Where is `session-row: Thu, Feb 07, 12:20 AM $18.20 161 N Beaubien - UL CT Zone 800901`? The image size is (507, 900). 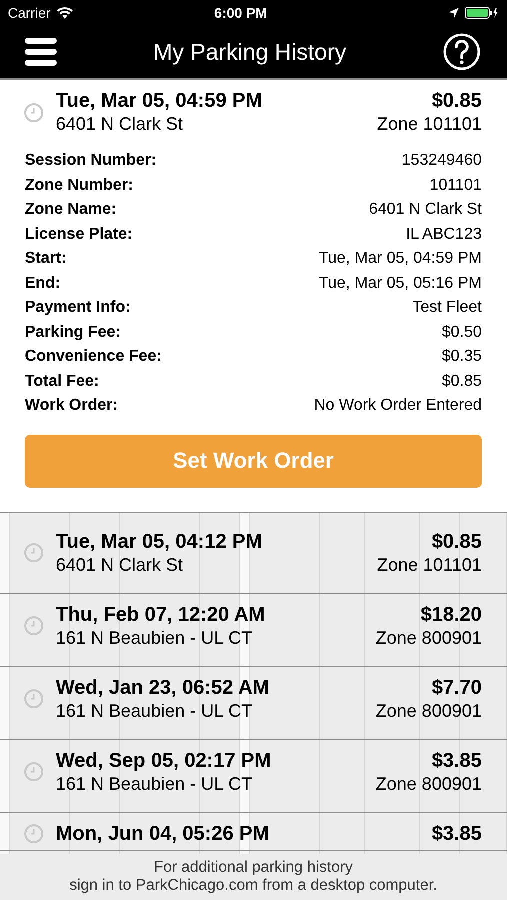
session-row: Thu, Feb 07, 12:20 AM $18.20 161 N Beaubien - UL CT Zone 800901 is located at coordinates (253, 630).